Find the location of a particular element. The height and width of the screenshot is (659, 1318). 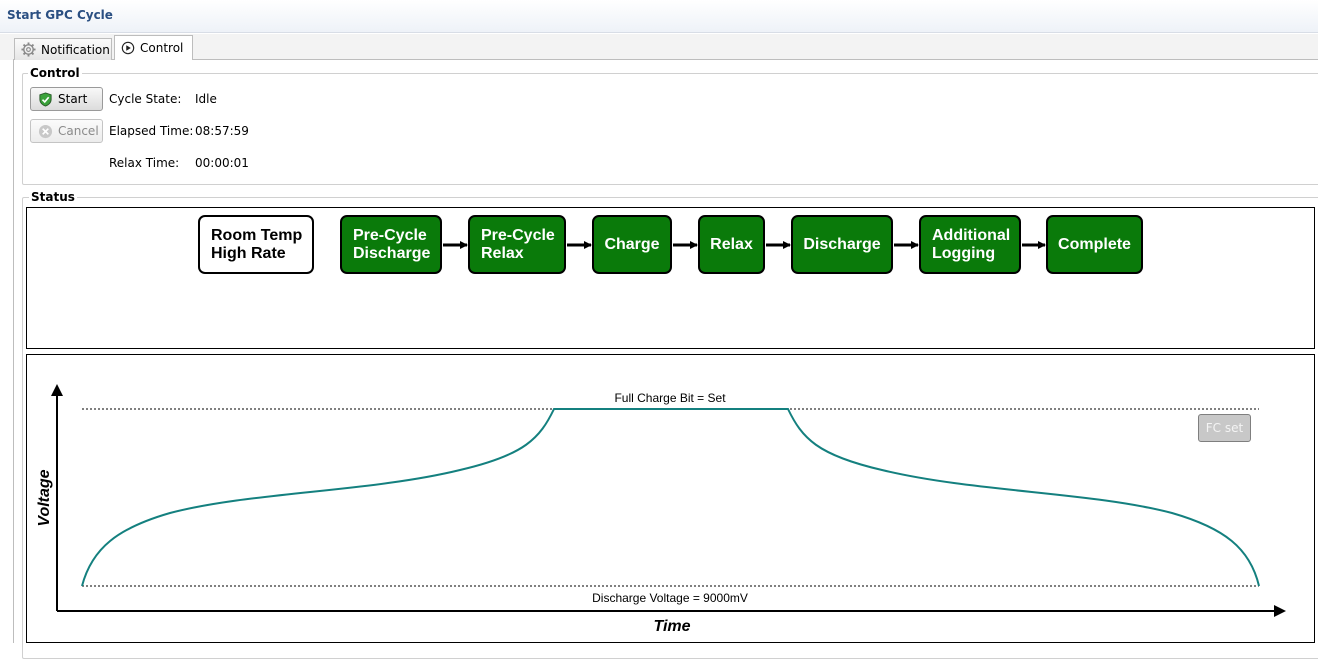

discharge-voltage-label: Discharge Voltage = 9000mV is located at coordinates (670, 598).